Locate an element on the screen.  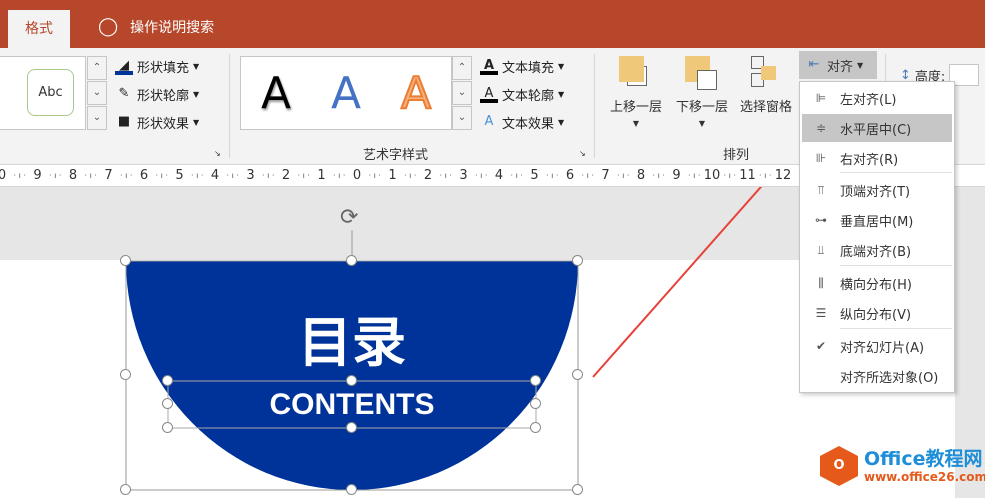
wordart-blue: A is located at coordinates (346, 93).